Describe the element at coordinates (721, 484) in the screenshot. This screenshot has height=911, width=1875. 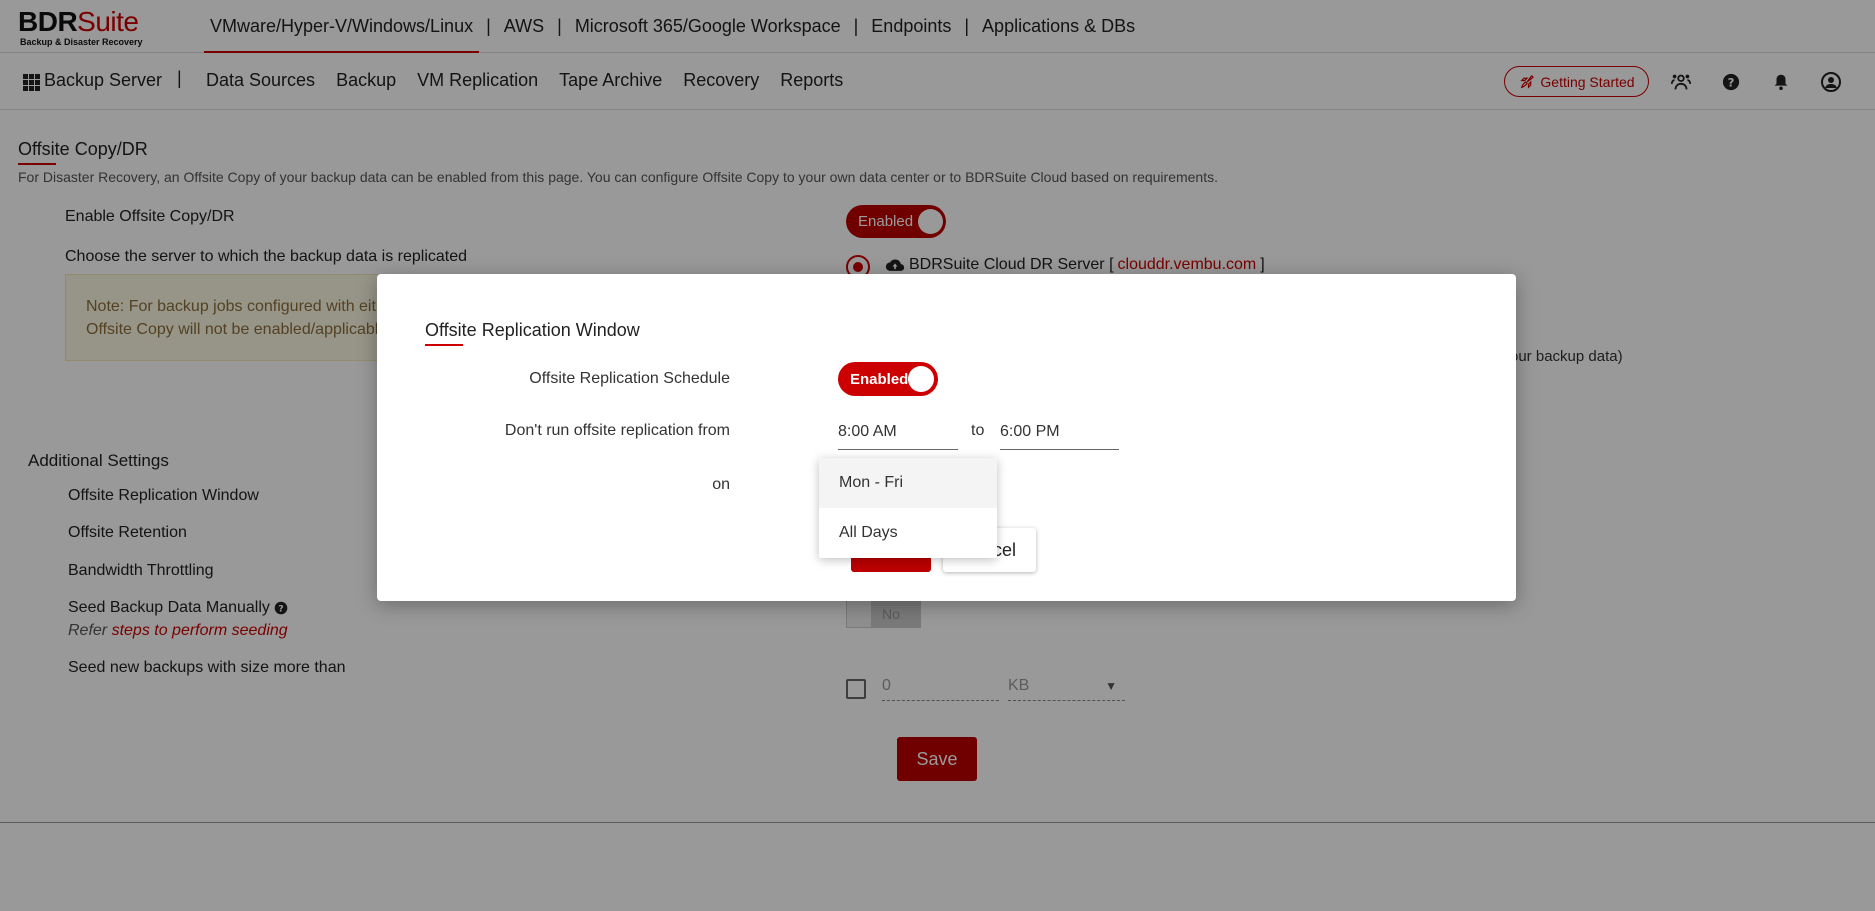
I see `on-label: on` at that location.